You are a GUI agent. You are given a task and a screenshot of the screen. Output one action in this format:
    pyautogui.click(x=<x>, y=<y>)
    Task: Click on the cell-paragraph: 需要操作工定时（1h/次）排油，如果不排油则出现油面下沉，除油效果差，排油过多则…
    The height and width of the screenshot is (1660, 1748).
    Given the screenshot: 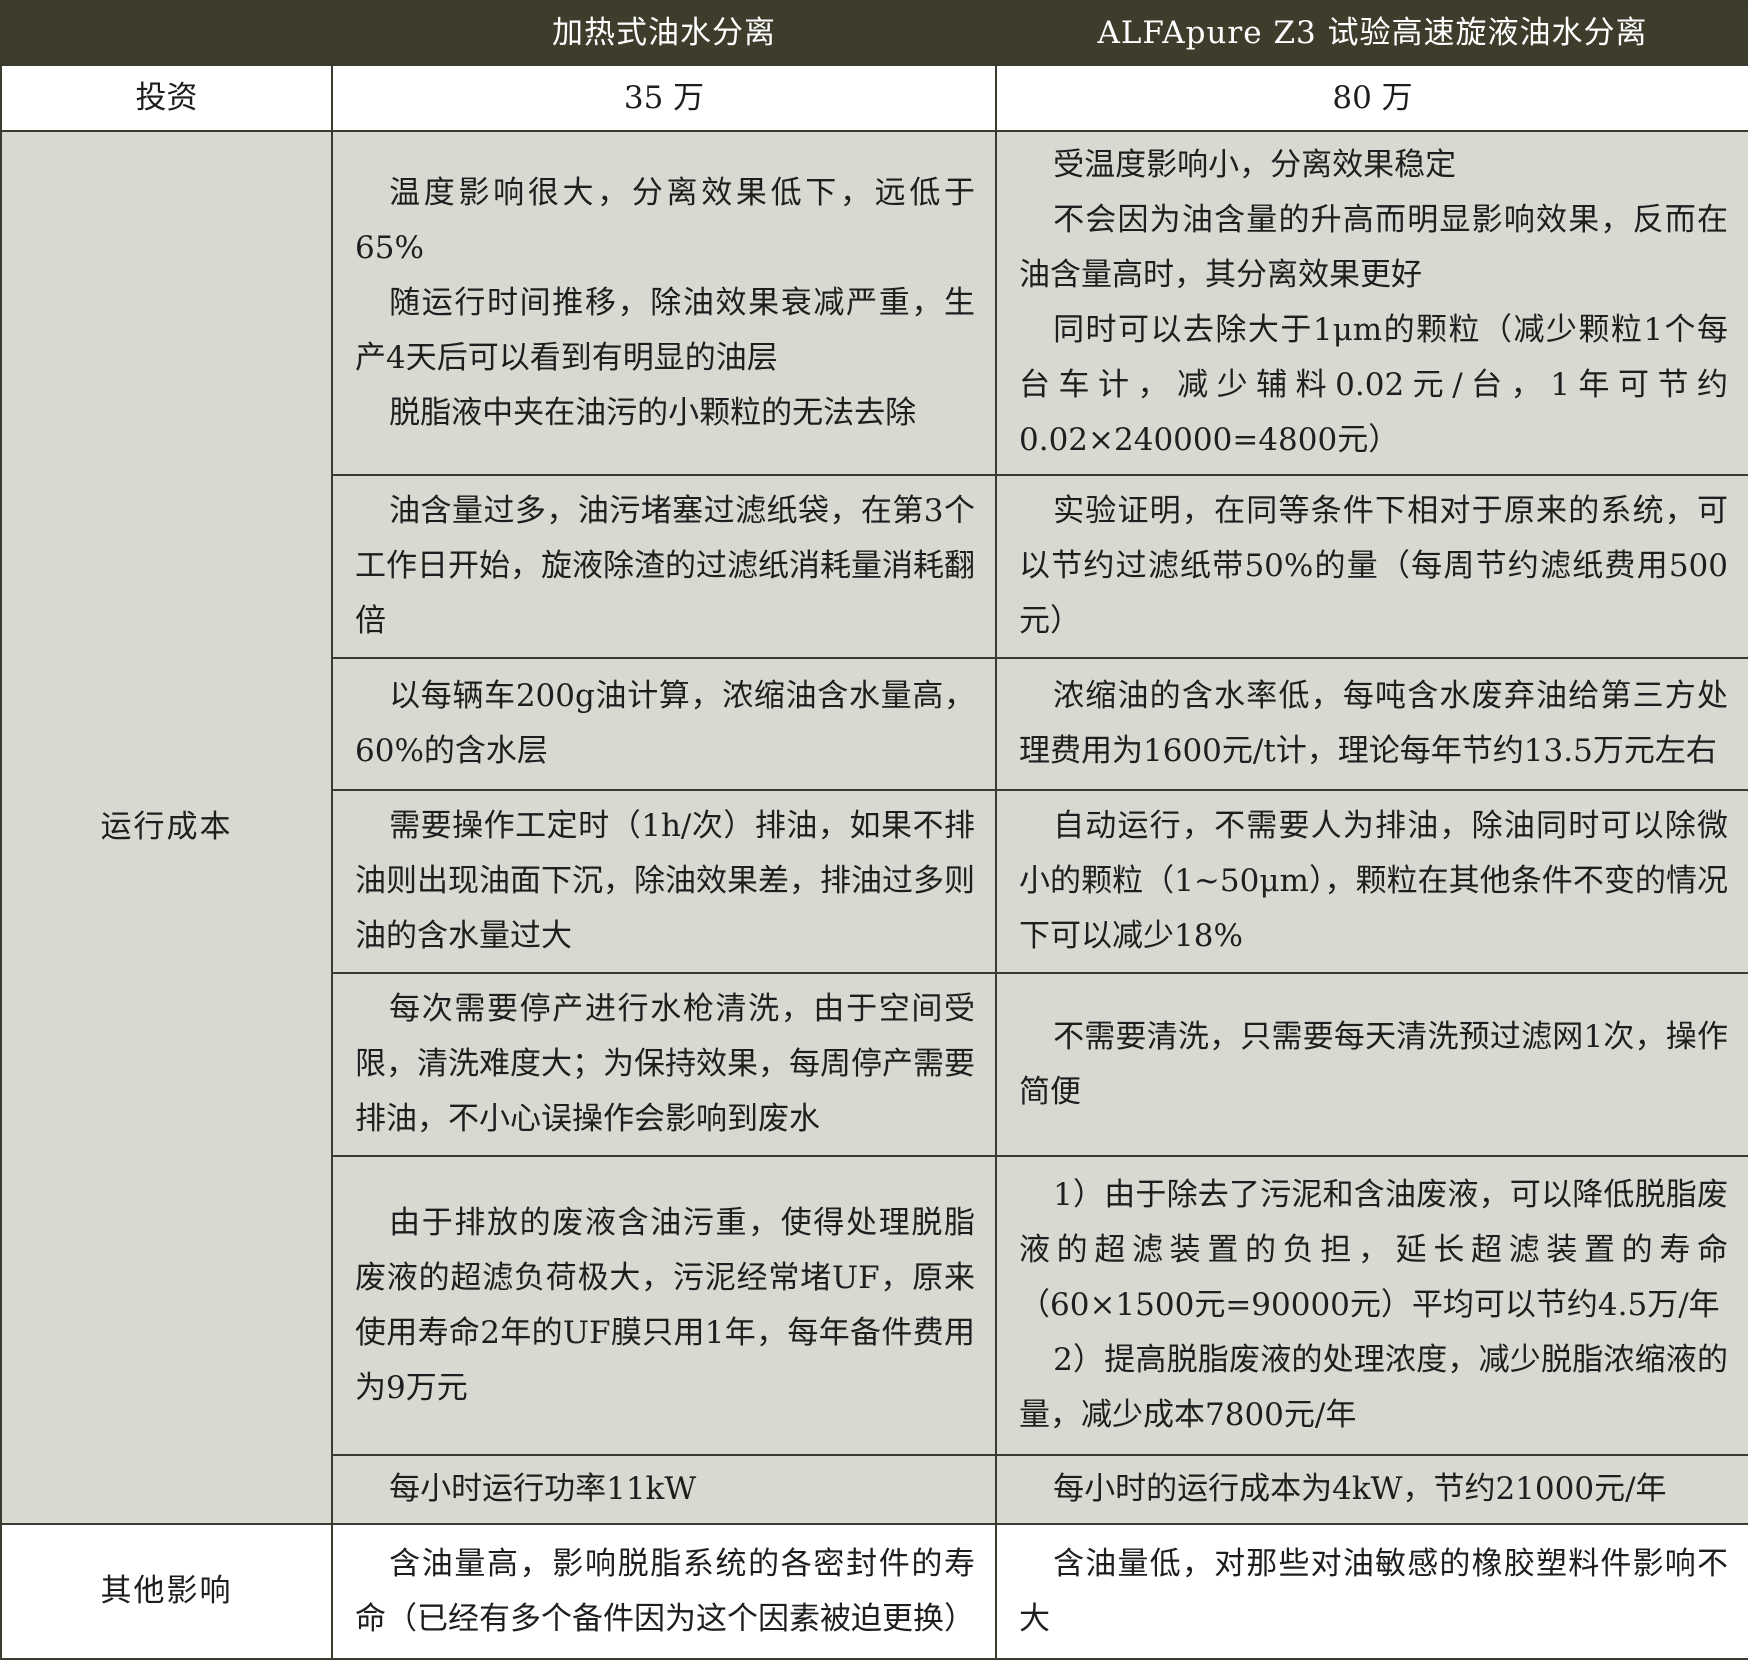 What is the action you would take?
    pyautogui.click(x=665, y=881)
    